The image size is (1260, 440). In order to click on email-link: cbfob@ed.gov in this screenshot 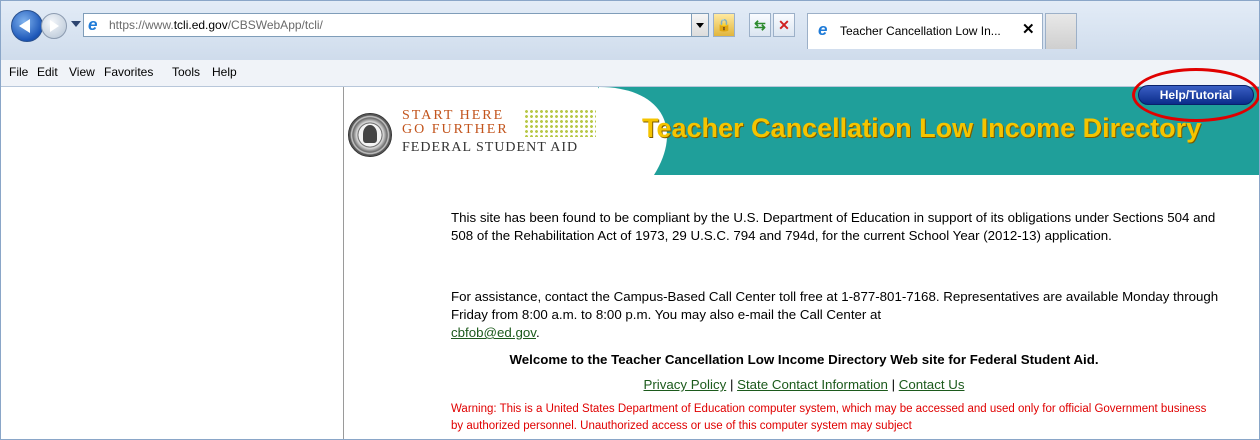, I will do `click(493, 332)`.